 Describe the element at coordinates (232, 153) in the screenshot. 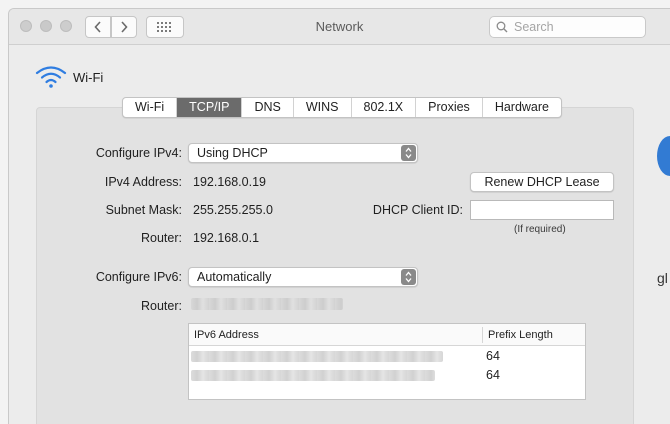

I see `configure-ipv4-value: Using DHCP` at that location.